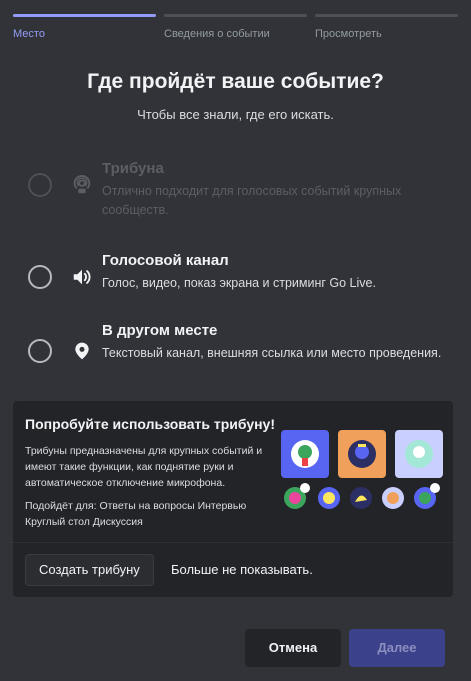  What do you see at coordinates (235, 81) in the screenshot?
I see `modal-title: Где пройдёт ваше событие?` at bounding box center [235, 81].